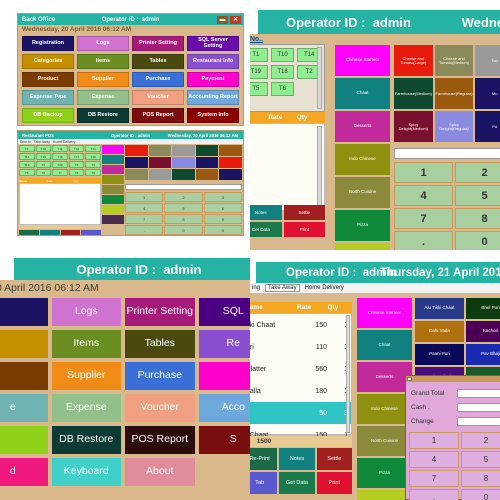 Image resolution: width=500 pixels, height=500 pixels. What do you see at coordinates (362, 159) in the screenshot?
I see `category-button: Indo Chinese` at bounding box center [362, 159].